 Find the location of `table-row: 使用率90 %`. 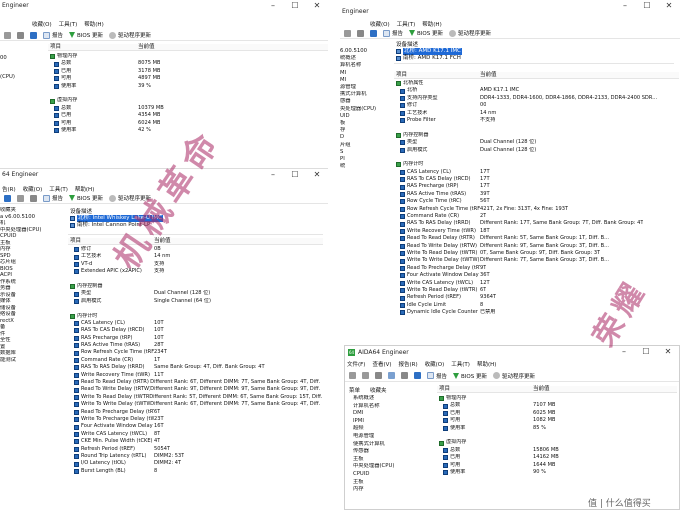

table-row: 使用率90 % is located at coordinates (557, 472).